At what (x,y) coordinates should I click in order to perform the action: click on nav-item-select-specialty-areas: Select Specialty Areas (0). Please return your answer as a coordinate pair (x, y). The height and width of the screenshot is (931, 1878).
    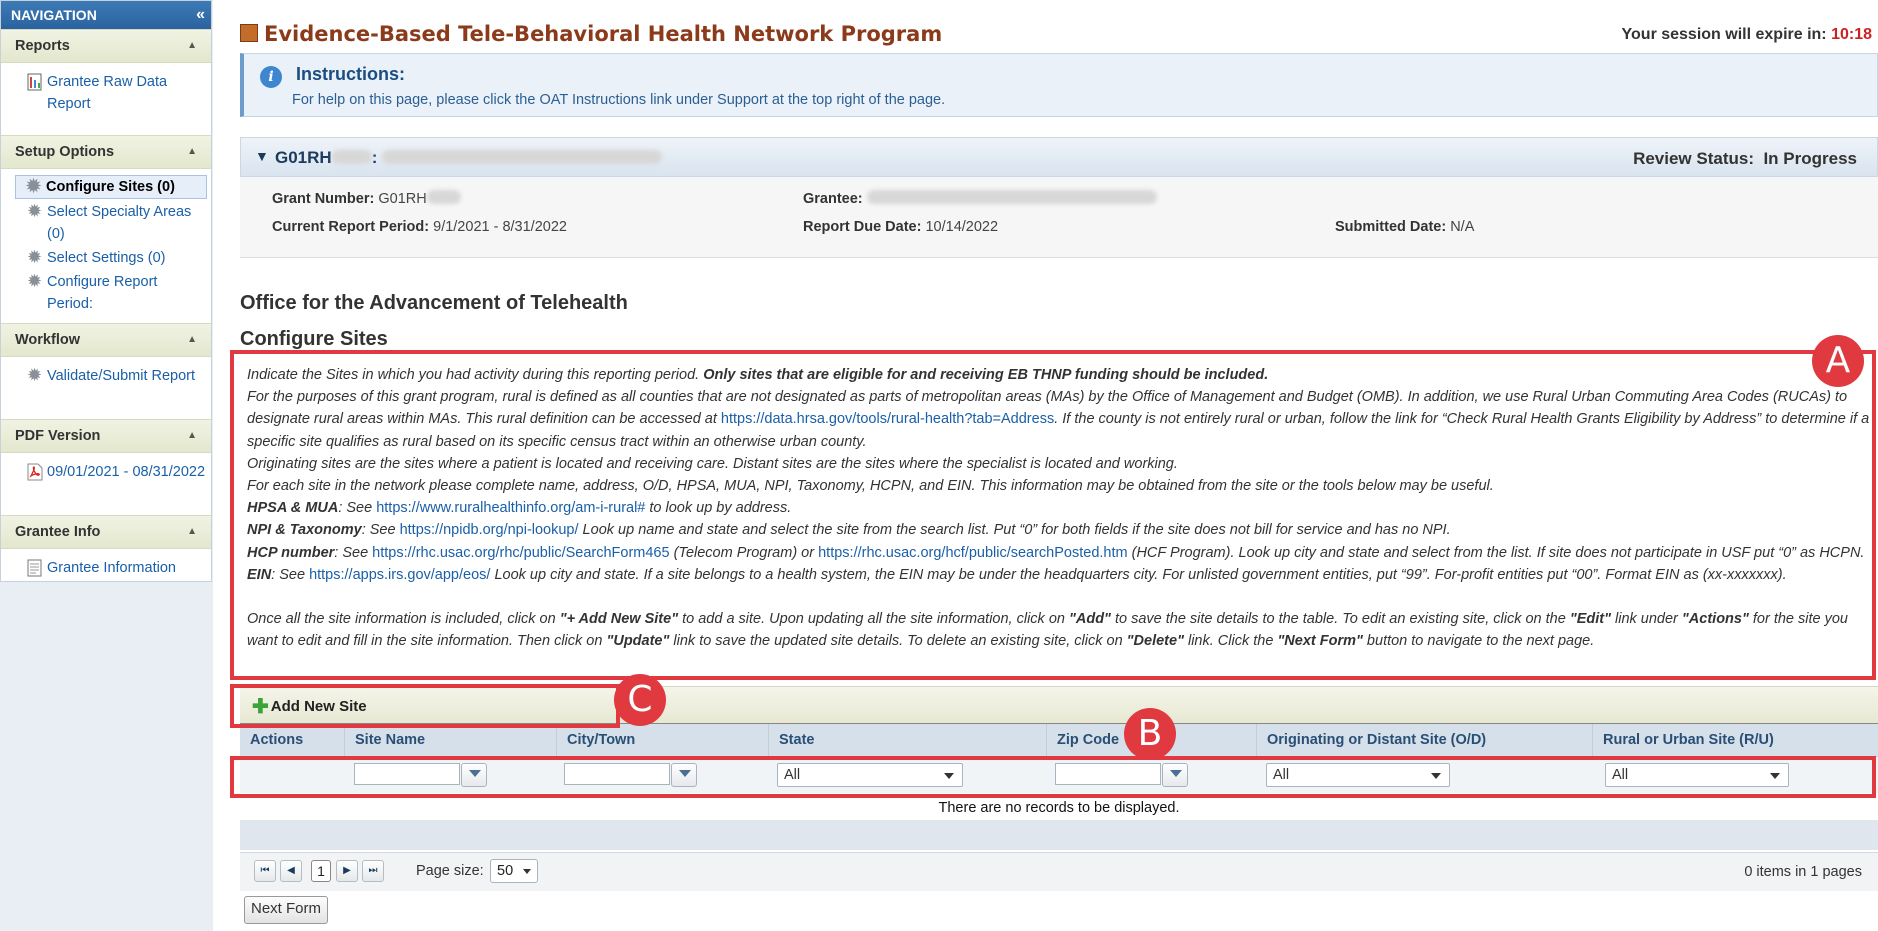
    Looking at the image, I should click on (116, 223).